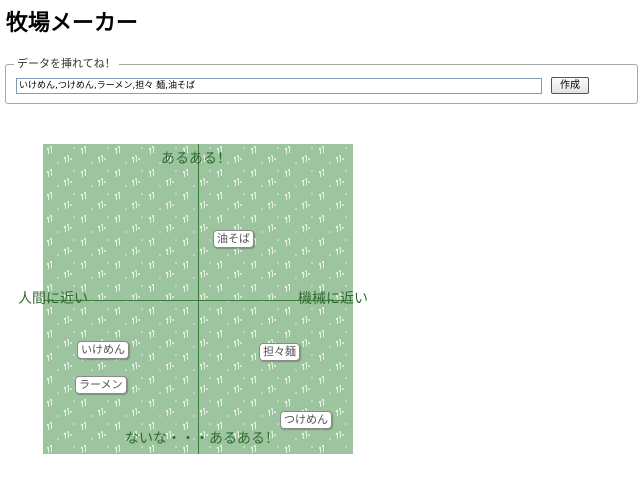 This screenshot has width=640, height=480. What do you see at coordinates (198, 299) in the screenshot?
I see `vertical-axis` at bounding box center [198, 299].